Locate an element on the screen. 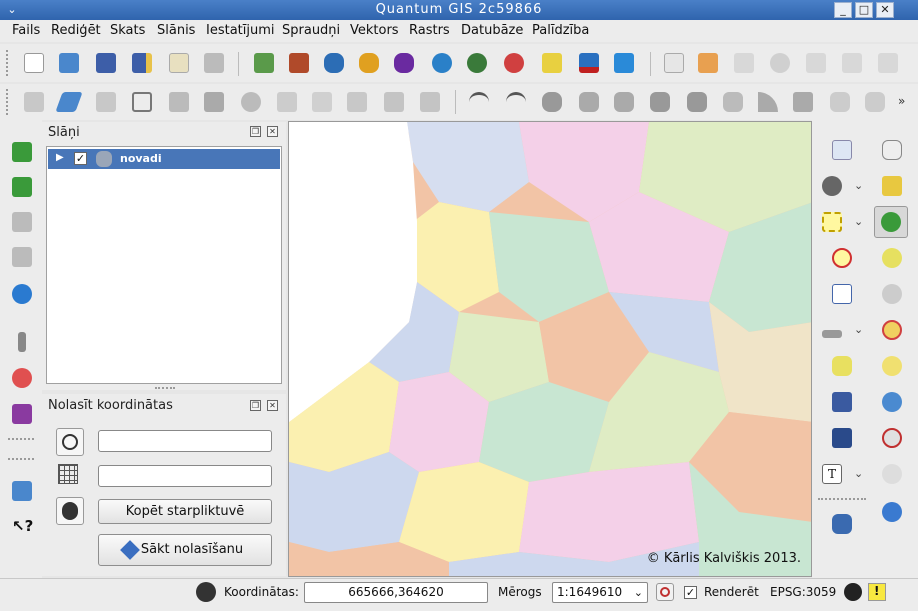 The height and width of the screenshot is (611, 918). add-delimited-text-icon is located at coordinates (552, 63).